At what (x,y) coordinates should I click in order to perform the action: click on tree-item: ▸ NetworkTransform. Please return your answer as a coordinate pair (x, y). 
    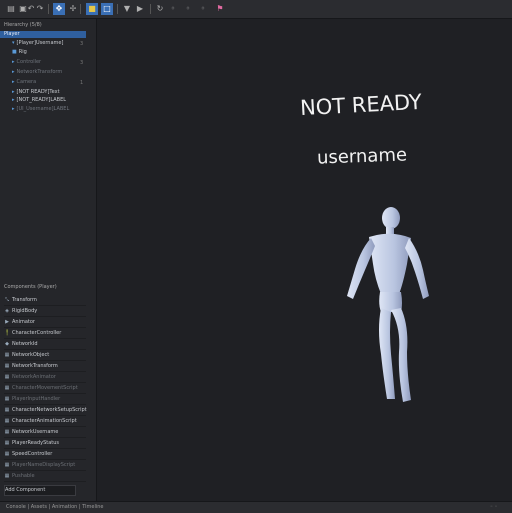
    Looking at the image, I should click on (37, 72).